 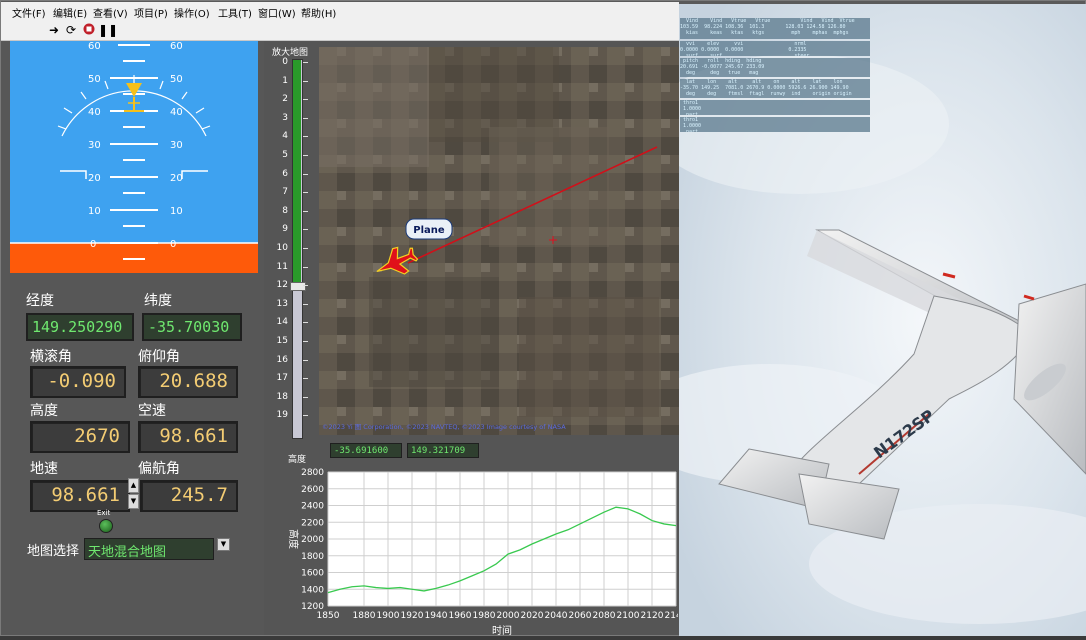 What do you see at coordinates (312, 473) in the screenshot?
I see `y-tick-label: 2800` at bounding box center [312, 473].